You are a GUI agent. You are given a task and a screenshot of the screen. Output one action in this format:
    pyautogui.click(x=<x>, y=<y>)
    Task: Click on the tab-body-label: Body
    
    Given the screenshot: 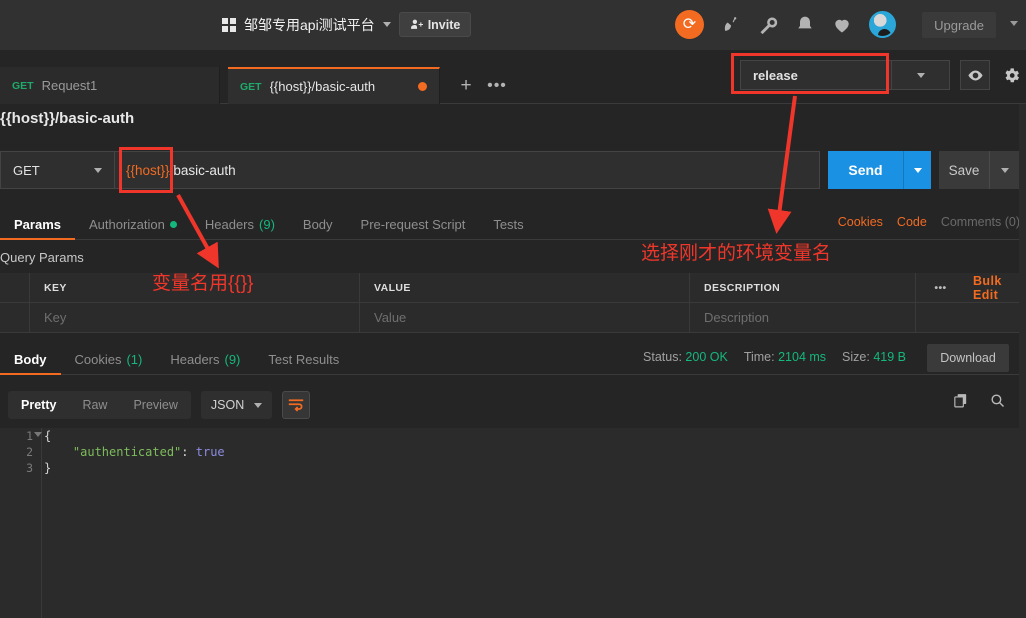 What is the action you would take?
    pyautogui.click(x=317, y=224)
    